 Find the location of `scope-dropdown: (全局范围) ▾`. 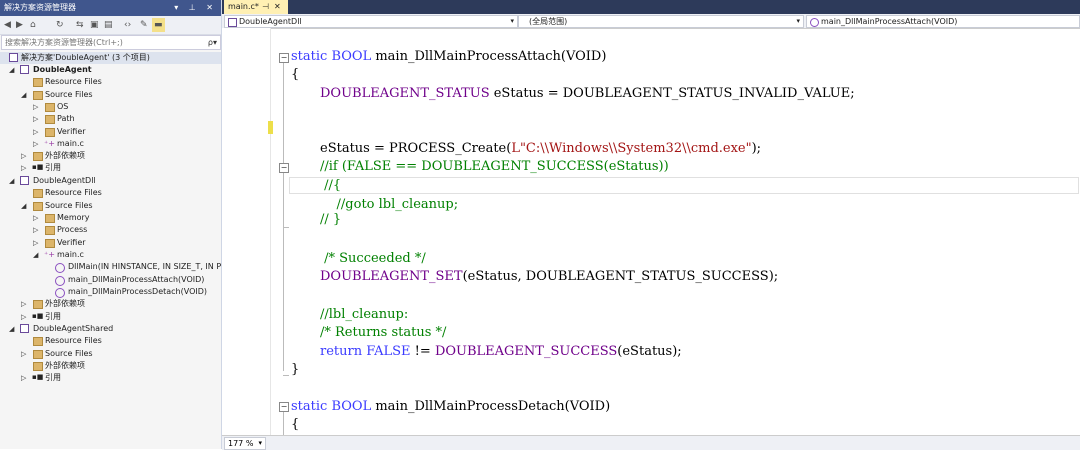

scope-dropdown: (全局范围) ▾ is located at coordinates (661, 21).